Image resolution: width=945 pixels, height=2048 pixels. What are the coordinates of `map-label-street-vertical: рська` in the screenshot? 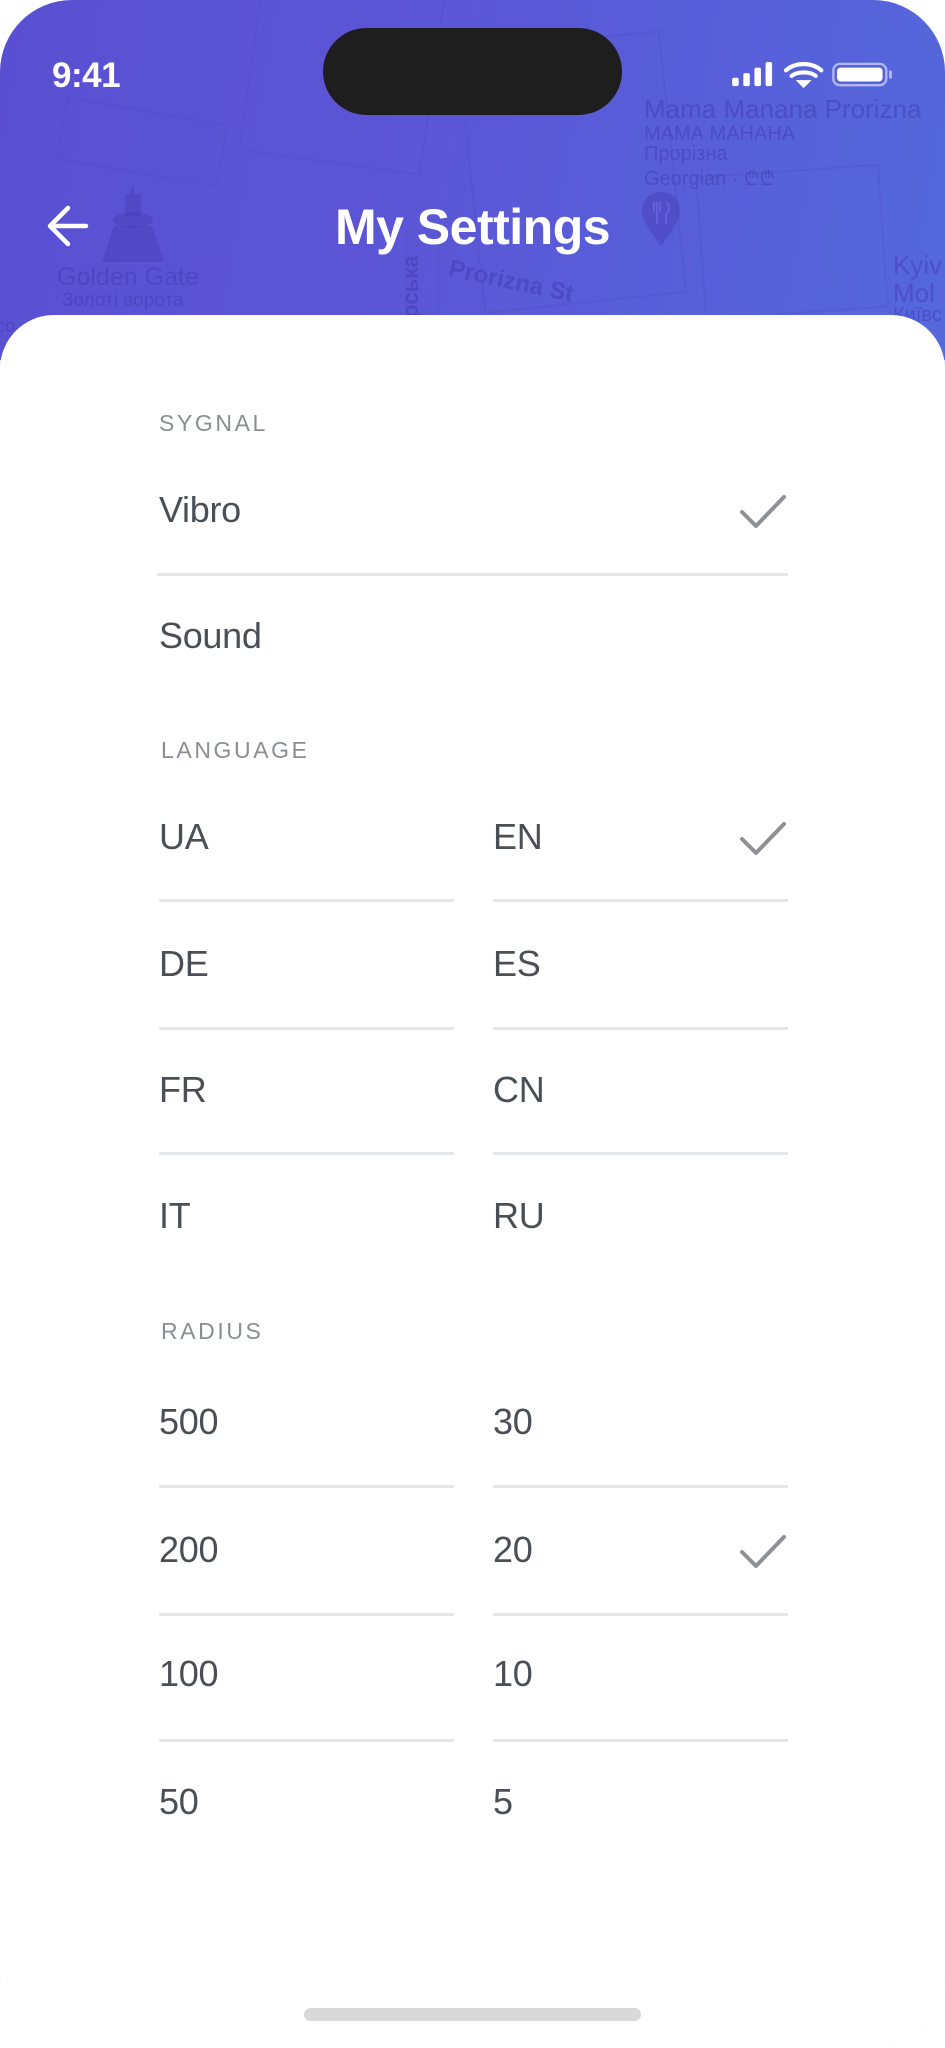 It's located at (410, 286).